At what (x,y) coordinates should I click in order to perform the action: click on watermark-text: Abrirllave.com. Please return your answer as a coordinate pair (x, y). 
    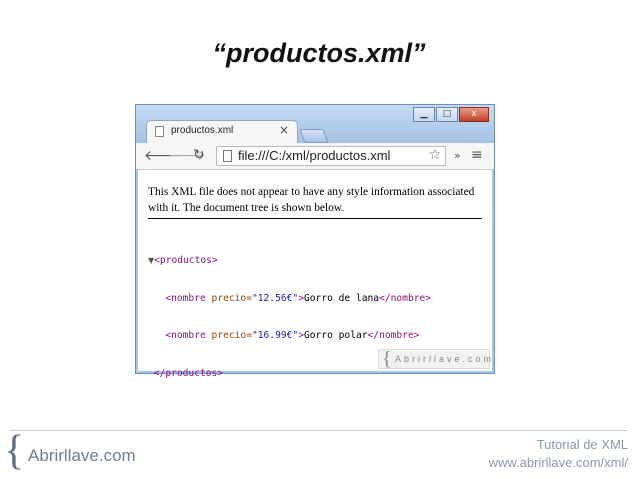
    Looking at the image, I should click on (445, 359).